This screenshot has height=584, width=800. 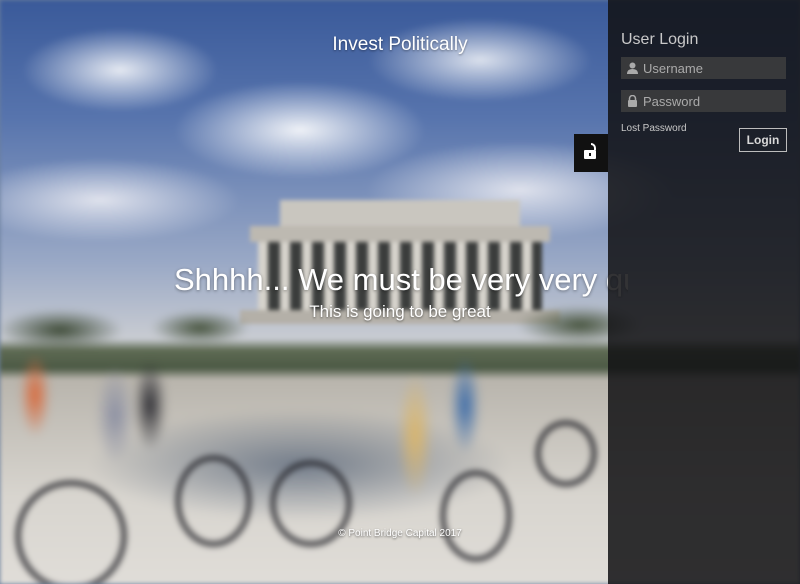 I want to click on unlock-icon, so click(x=591, y=153).